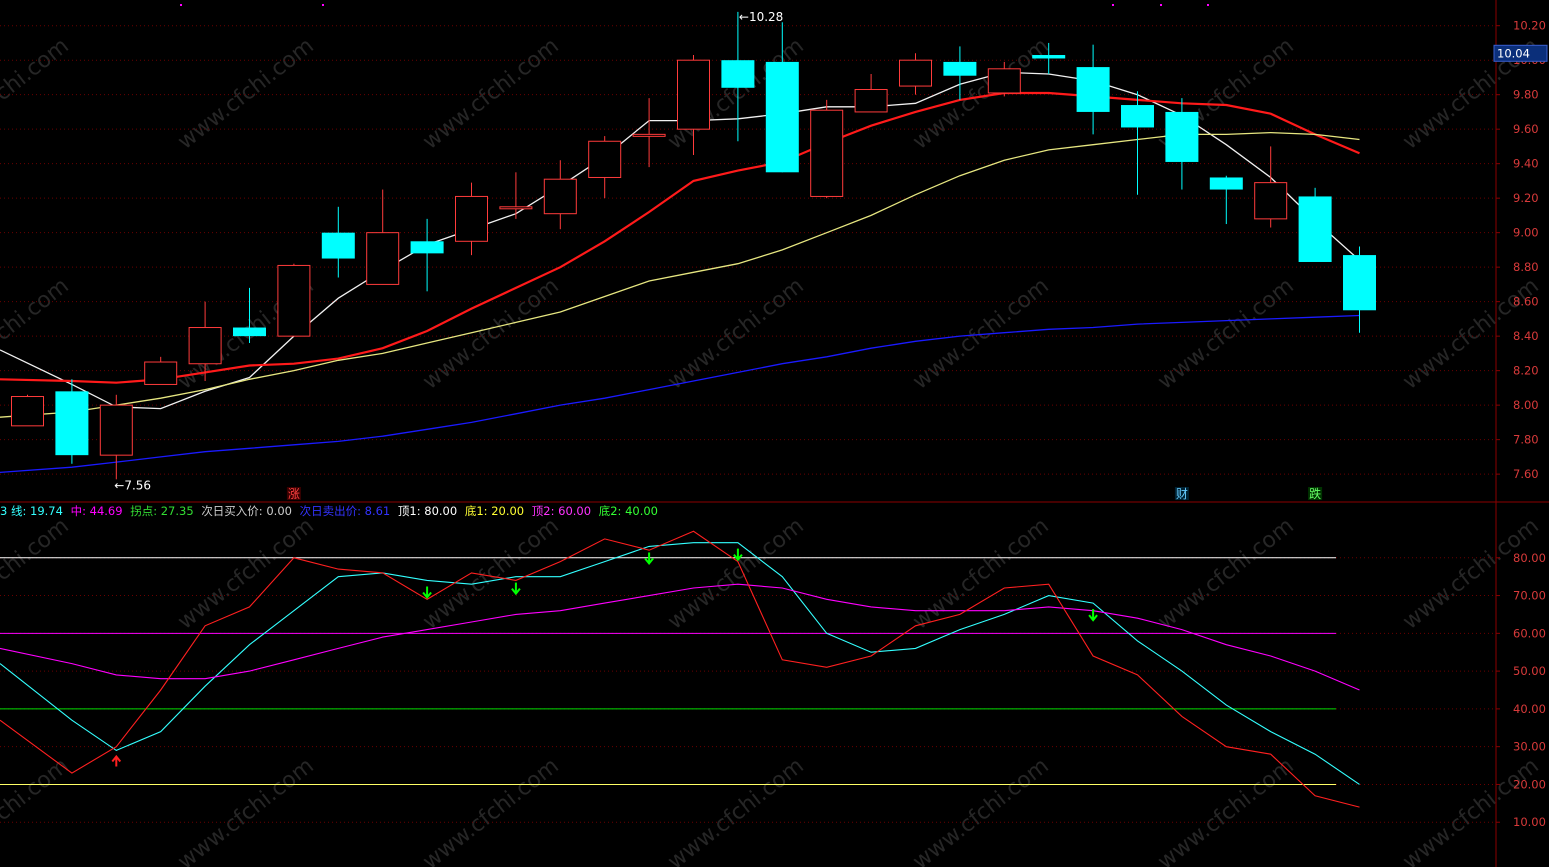  What do you see at coordinates (1526, 440) in the screenshot?
I see `y-tick-label: 7.80` at bounding box center [1526, 440].